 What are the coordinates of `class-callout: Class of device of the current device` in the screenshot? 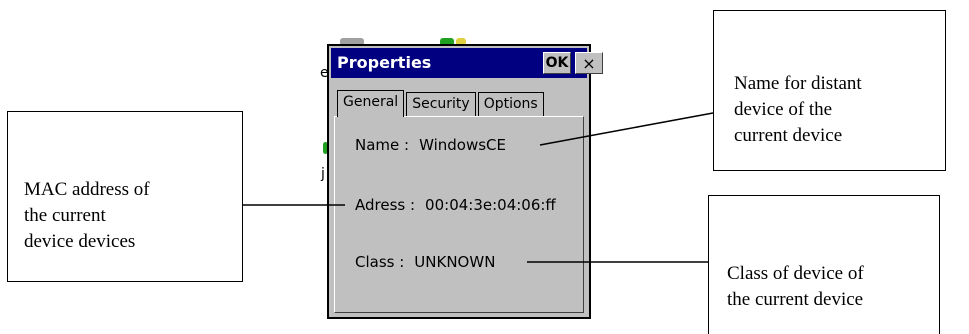 It's located at (824, 264).